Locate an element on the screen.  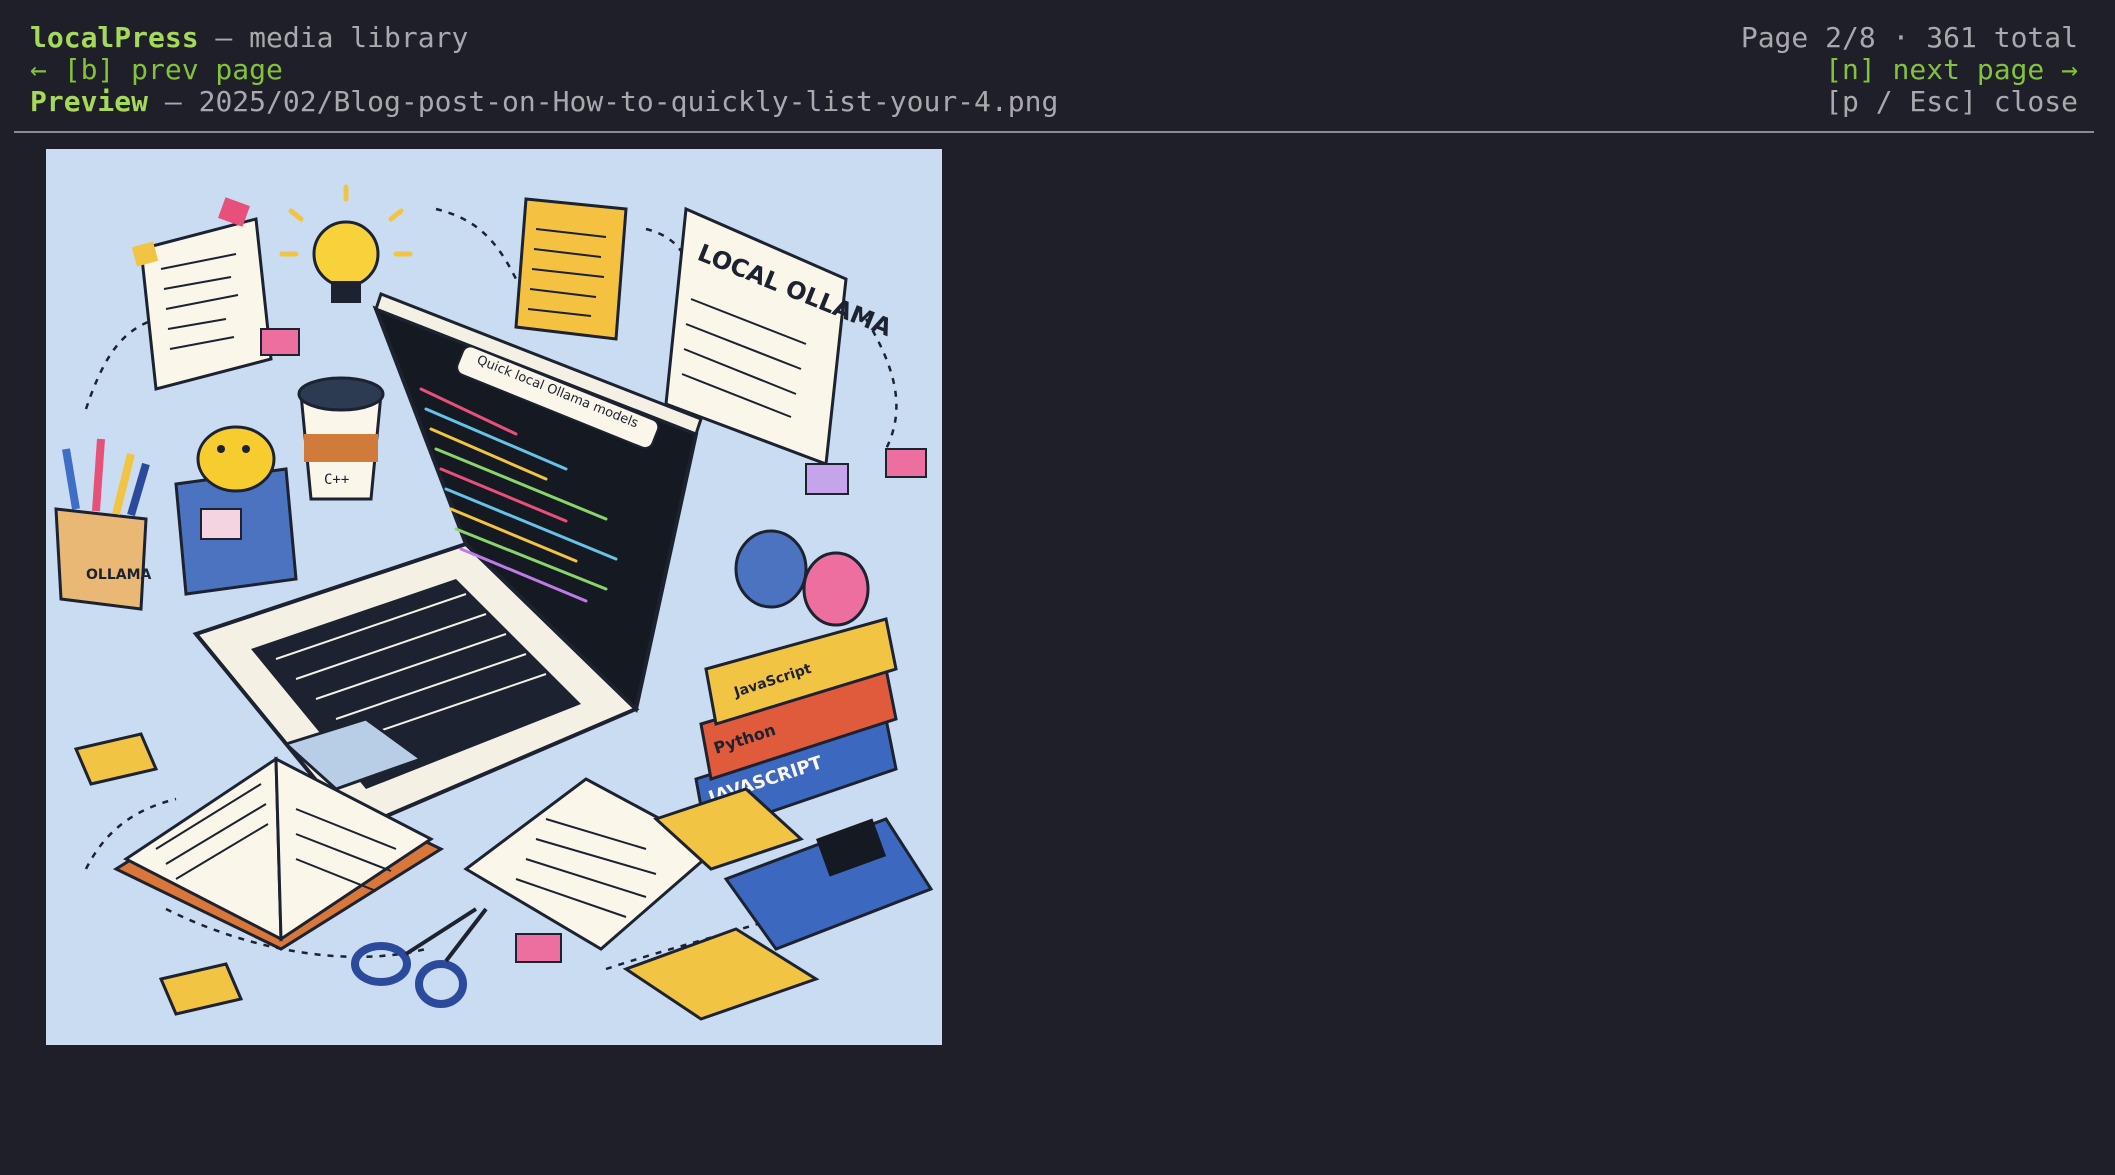
svg-text: C++ is located at coordinates (336, 480).